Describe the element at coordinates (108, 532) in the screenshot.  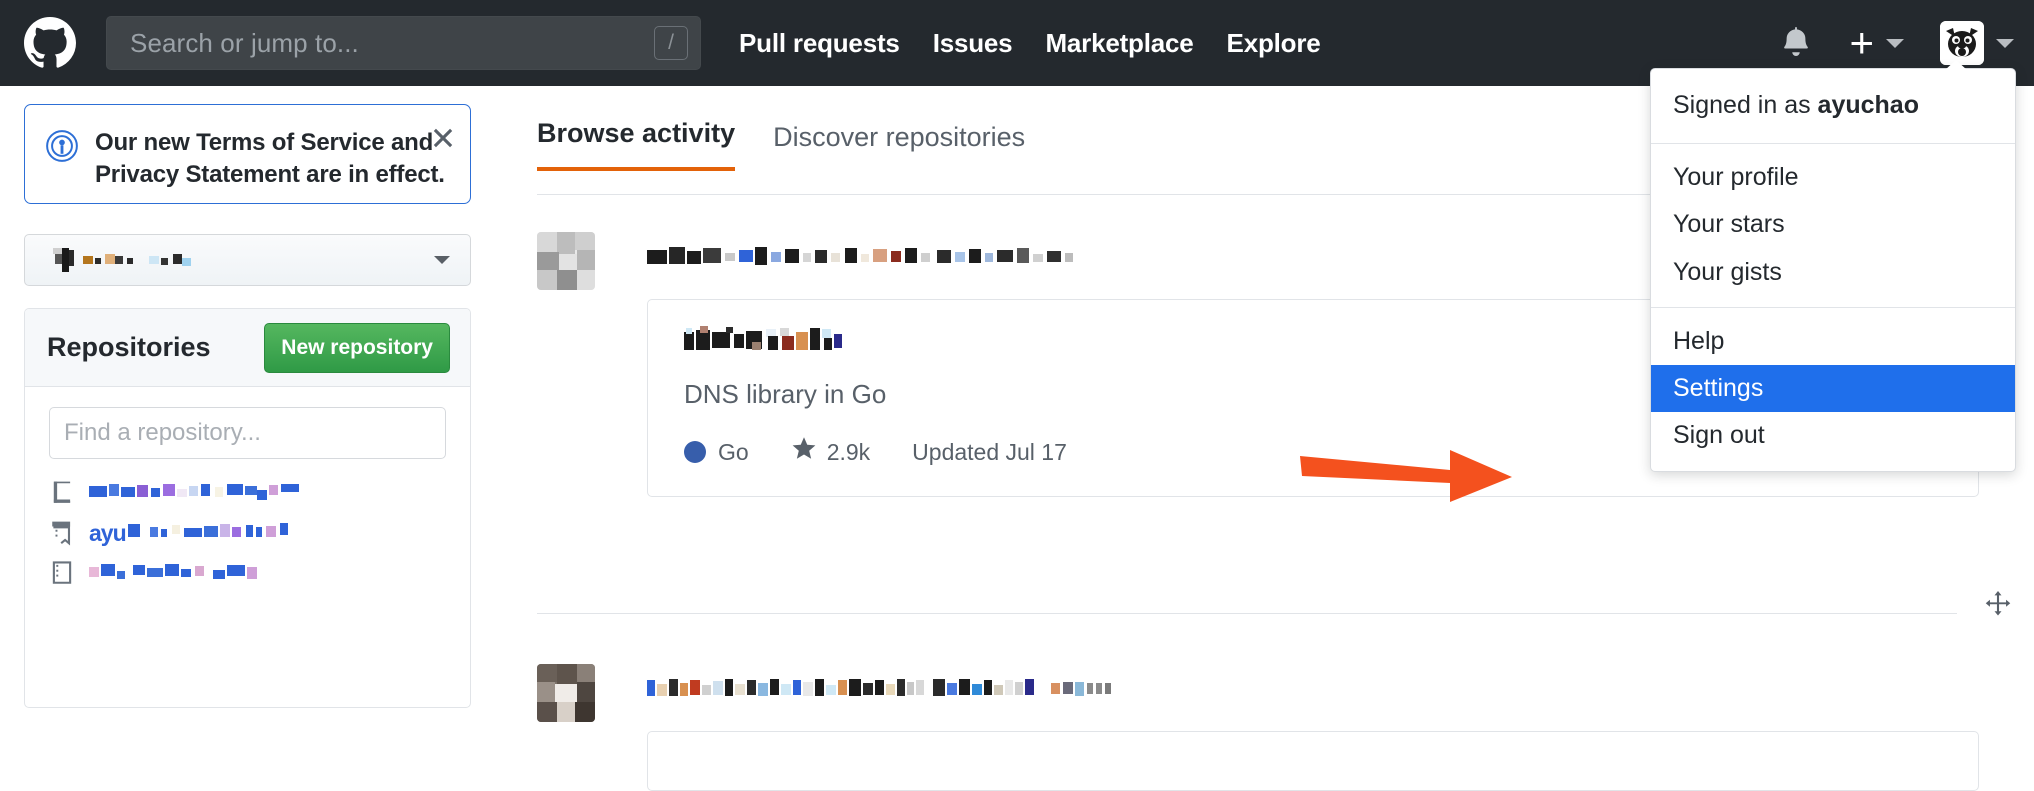
I see `repo-name-partial: ayu` at that location.